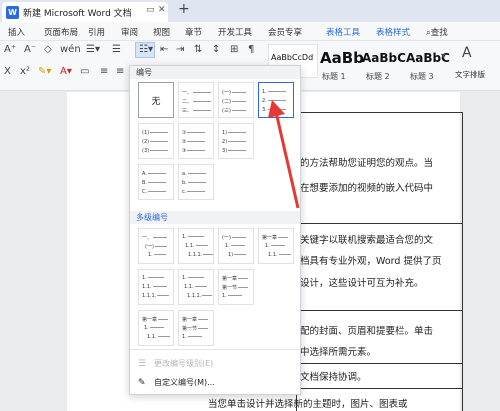  Describe the element at coordinates (285, 32) in the screenshot. I see `menu-member: 会员专享` at that location.